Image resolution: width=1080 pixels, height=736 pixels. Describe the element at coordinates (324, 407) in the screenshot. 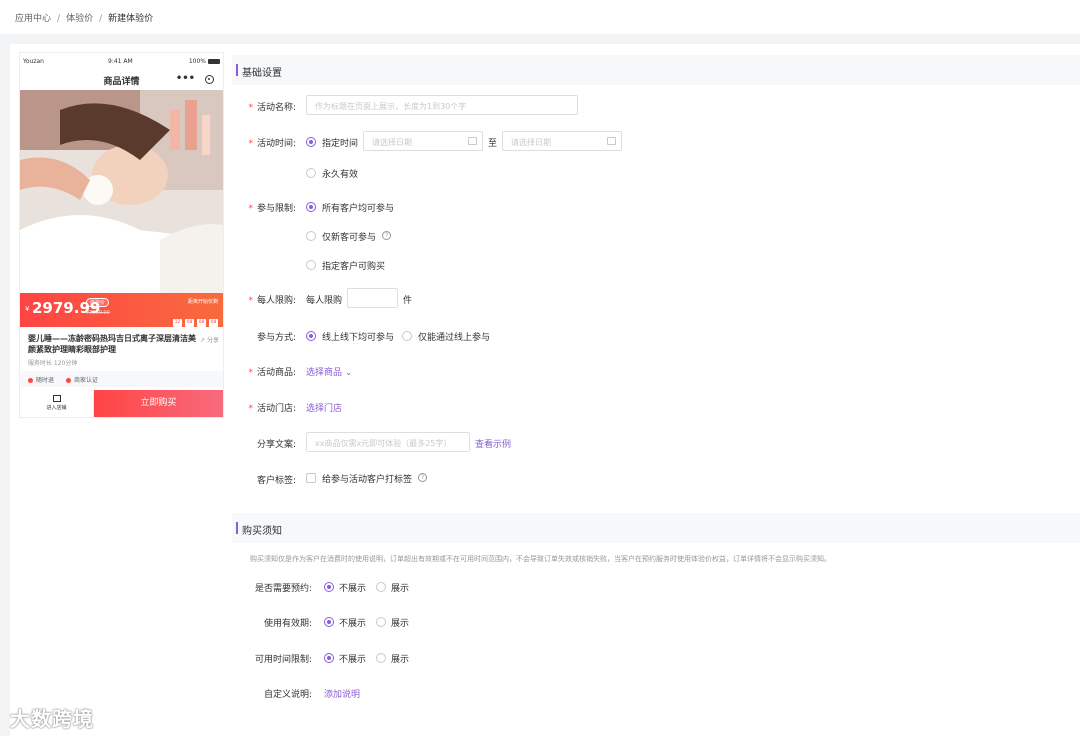

I see `select-store-link: 选择门店` at that location.